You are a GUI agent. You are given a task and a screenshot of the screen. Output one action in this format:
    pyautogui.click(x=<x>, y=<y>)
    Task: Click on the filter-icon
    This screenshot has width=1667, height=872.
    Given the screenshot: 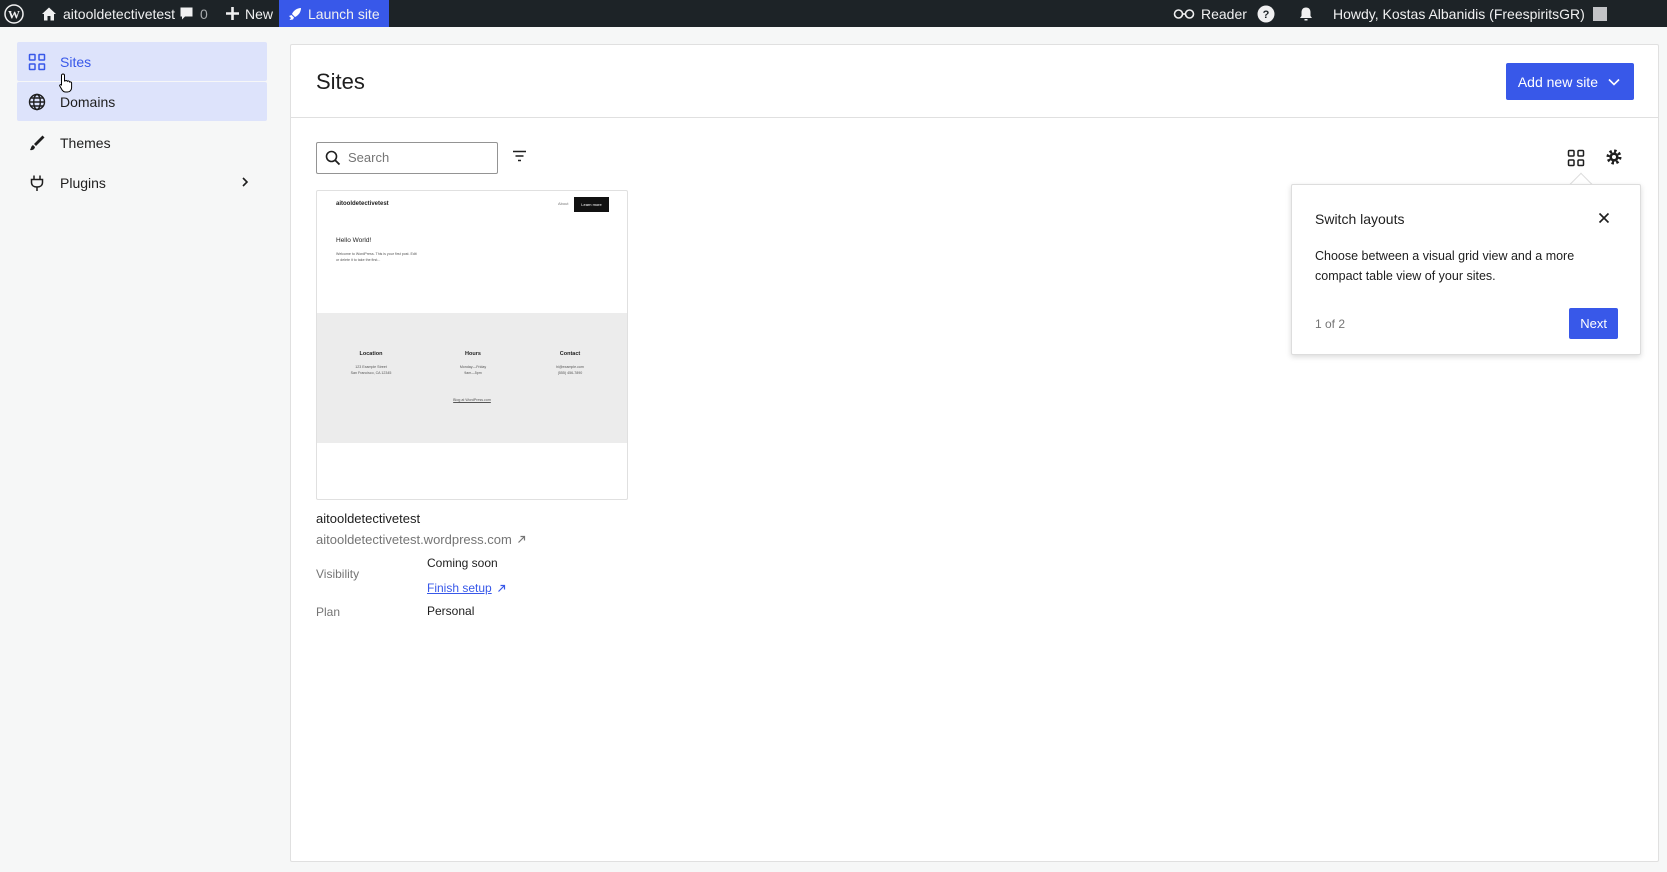 What is the action you would take?
    pyautogui.click(x=519, y=156)
    